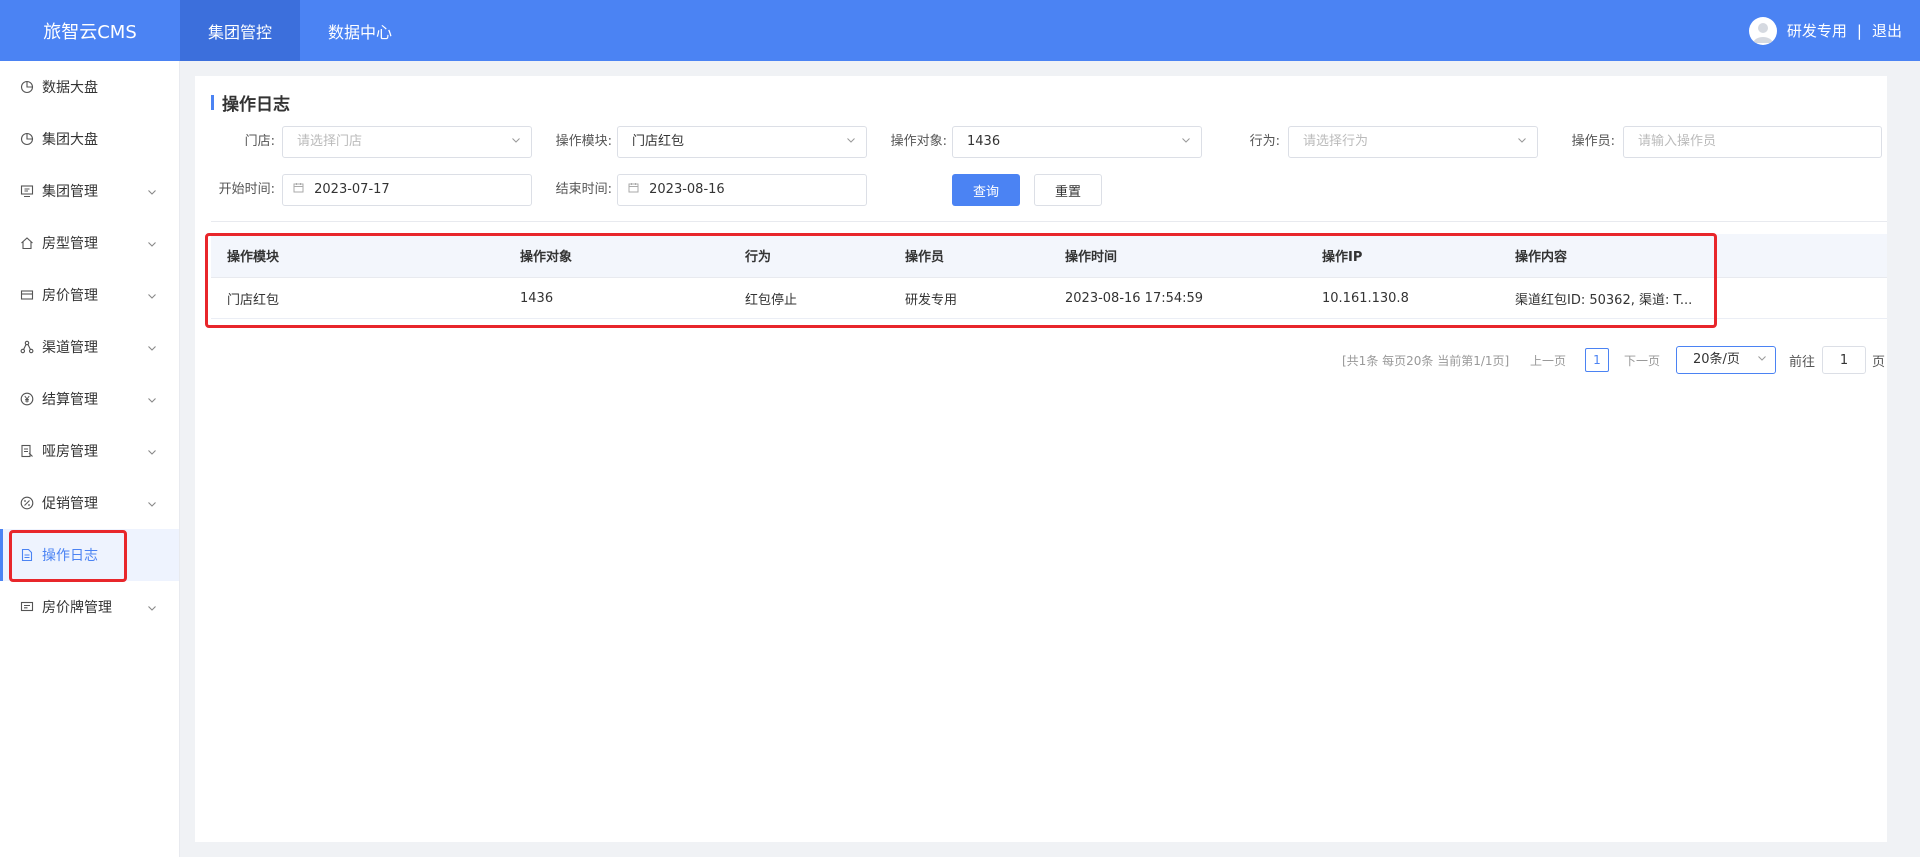  I want to click on document-icon, so click(27, 451).